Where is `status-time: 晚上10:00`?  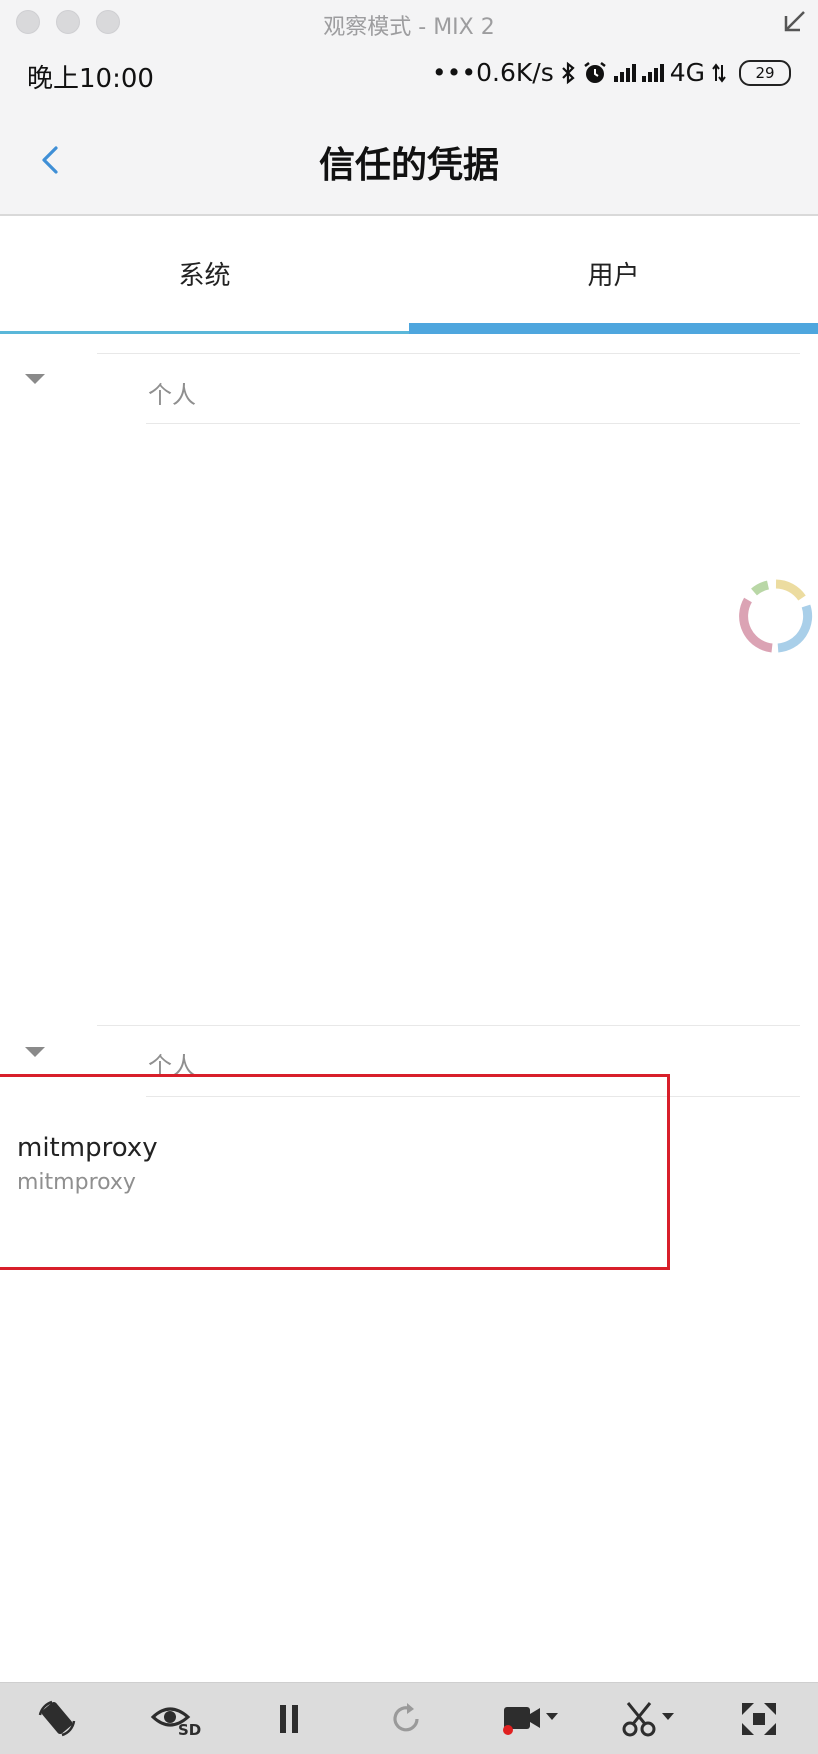 status-time: 晚上10:00 is located at coordinates (90, 79).